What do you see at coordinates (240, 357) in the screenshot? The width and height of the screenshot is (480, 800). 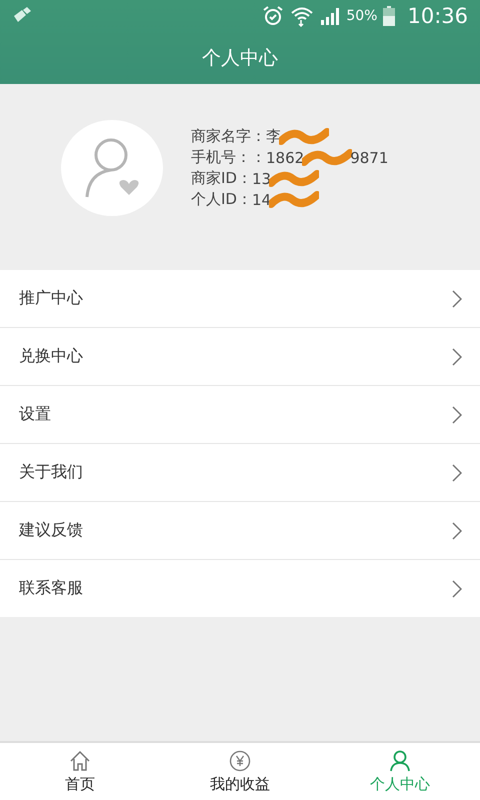 I see `menu-item: 兑换中心` at bounding box center [240, 357].